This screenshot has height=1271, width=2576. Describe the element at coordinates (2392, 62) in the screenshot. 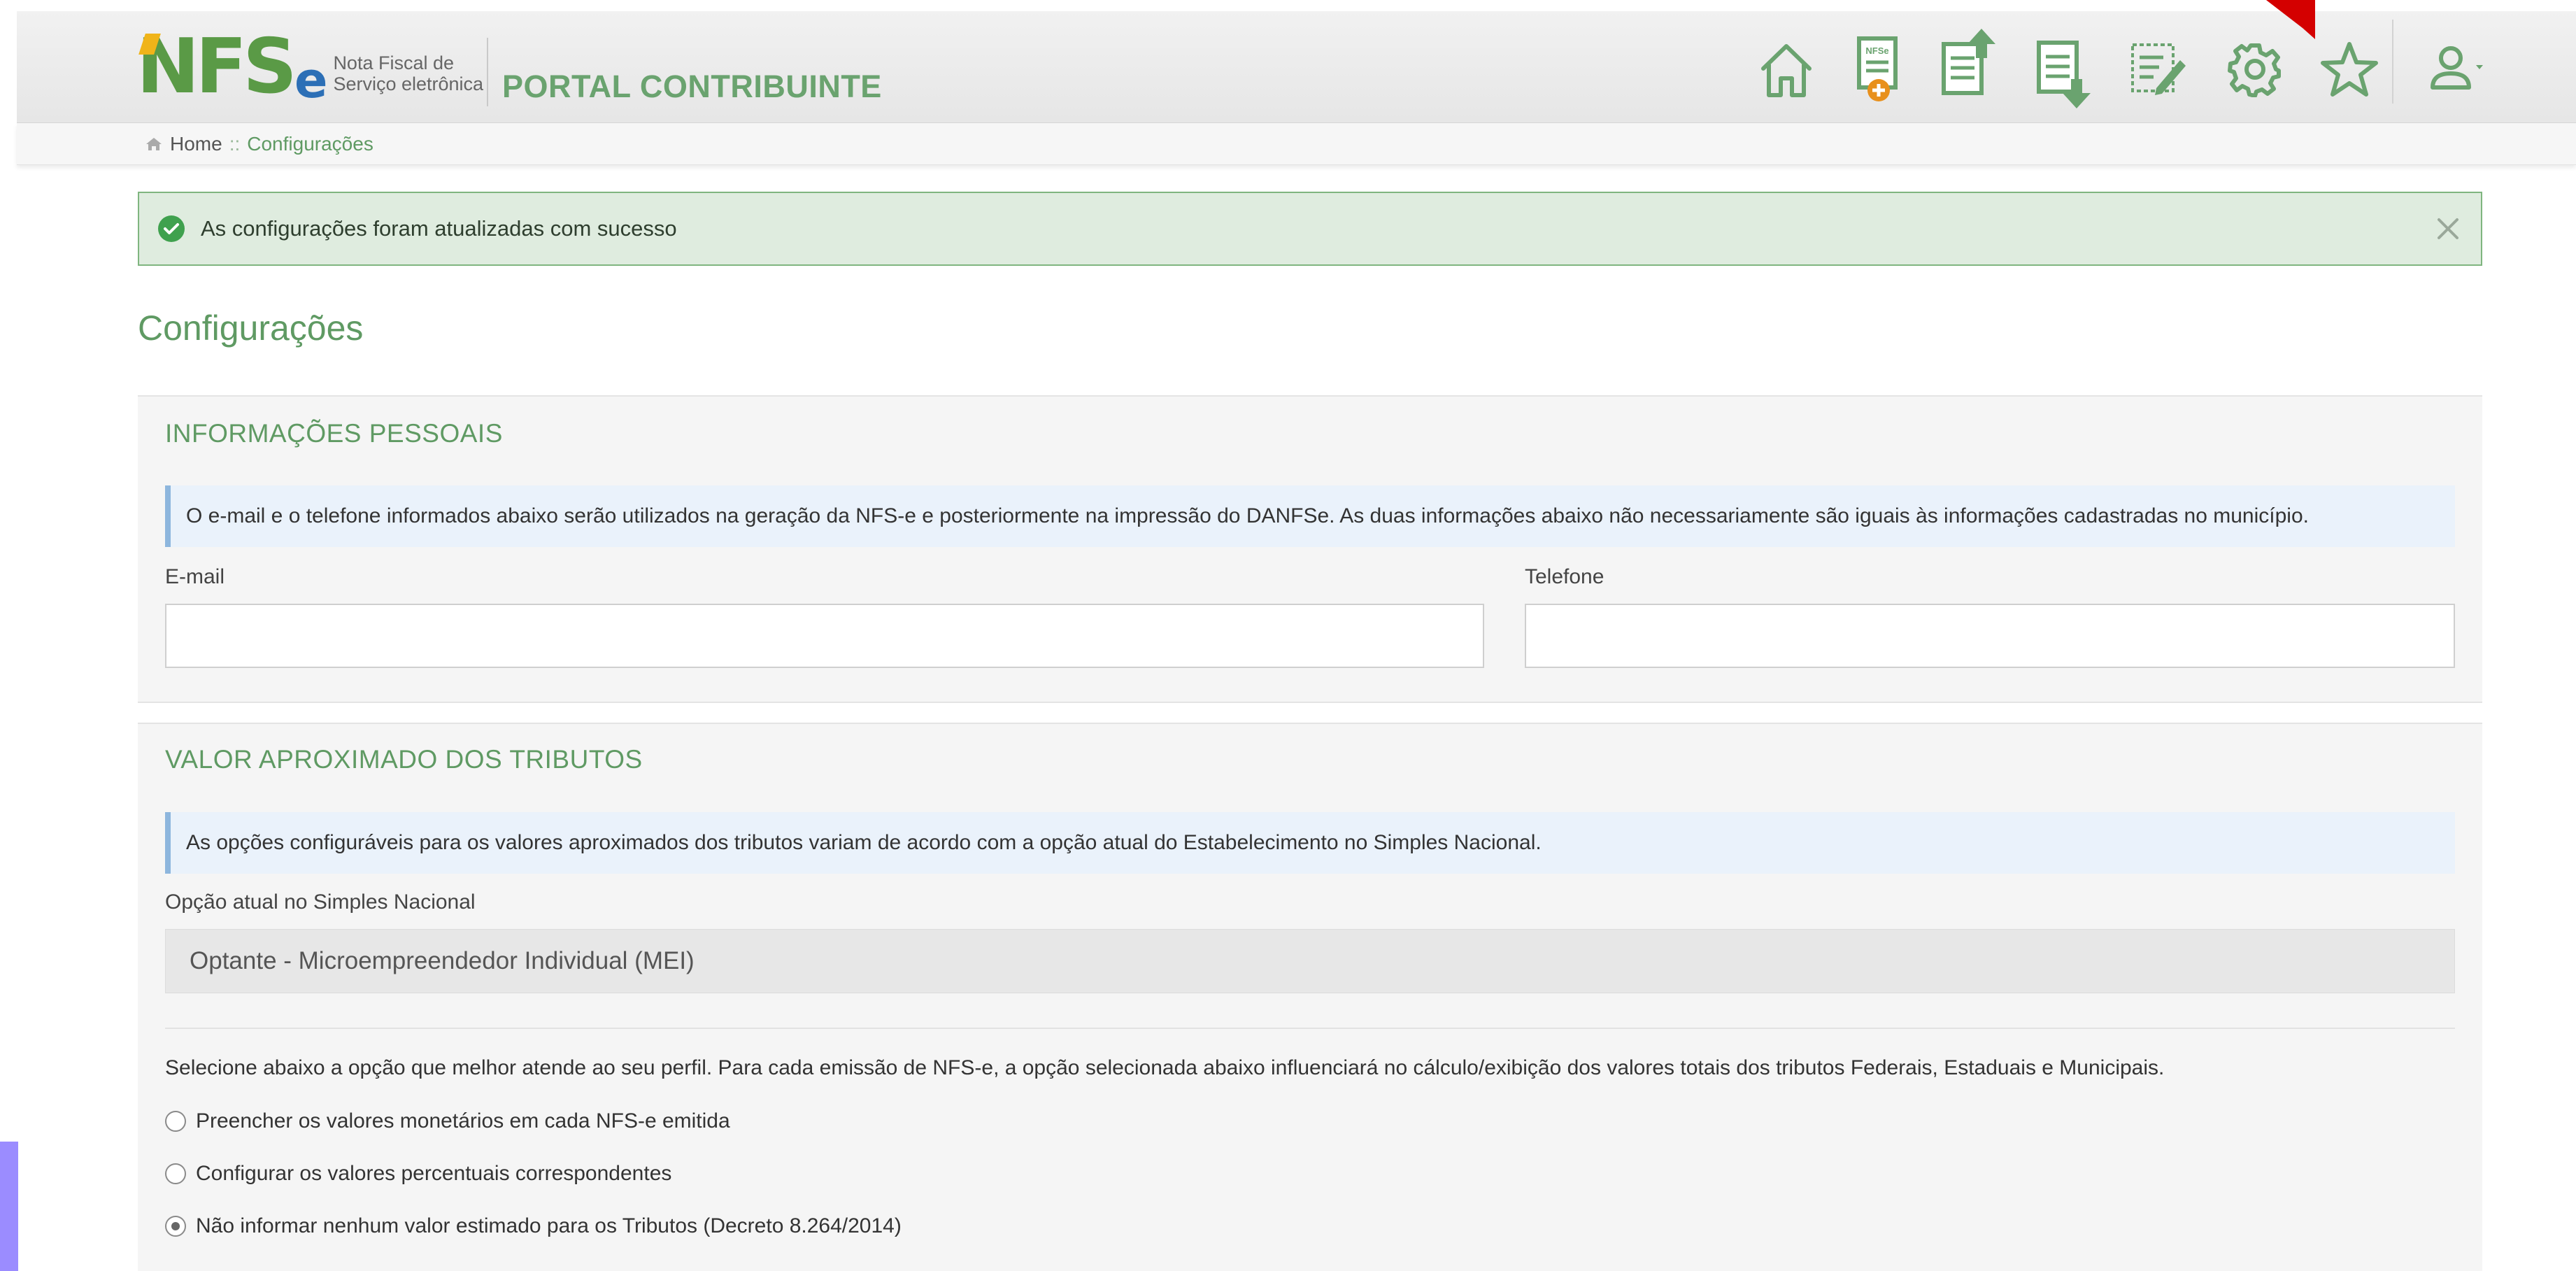

I see `header-divider` at that location.